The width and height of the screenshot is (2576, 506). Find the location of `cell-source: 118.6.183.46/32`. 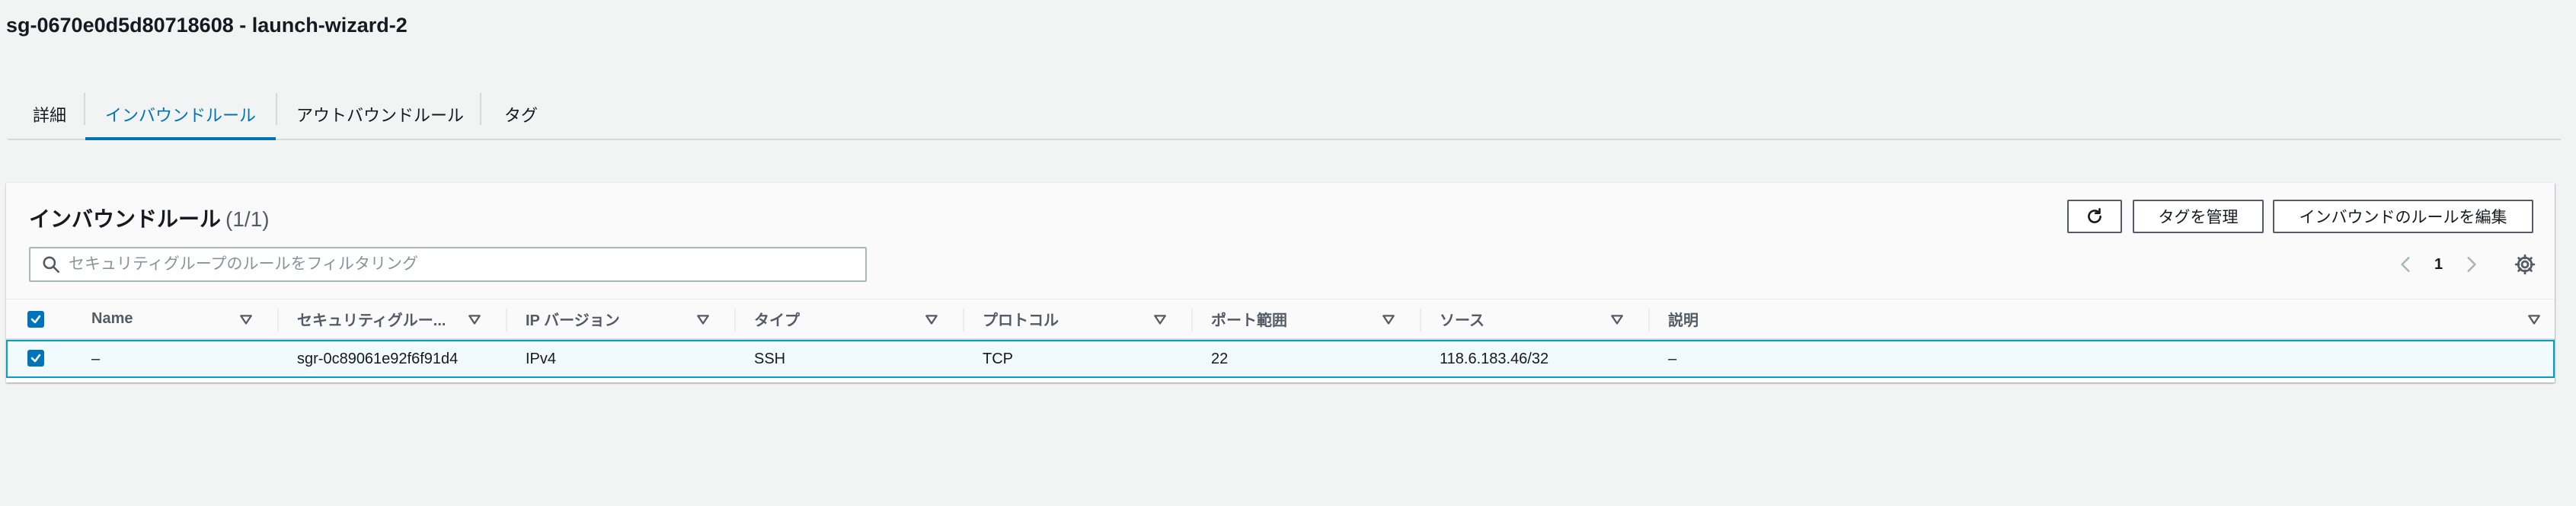

cell-source: 118.6.183.46/32 is located at coordinates (1495, 358).